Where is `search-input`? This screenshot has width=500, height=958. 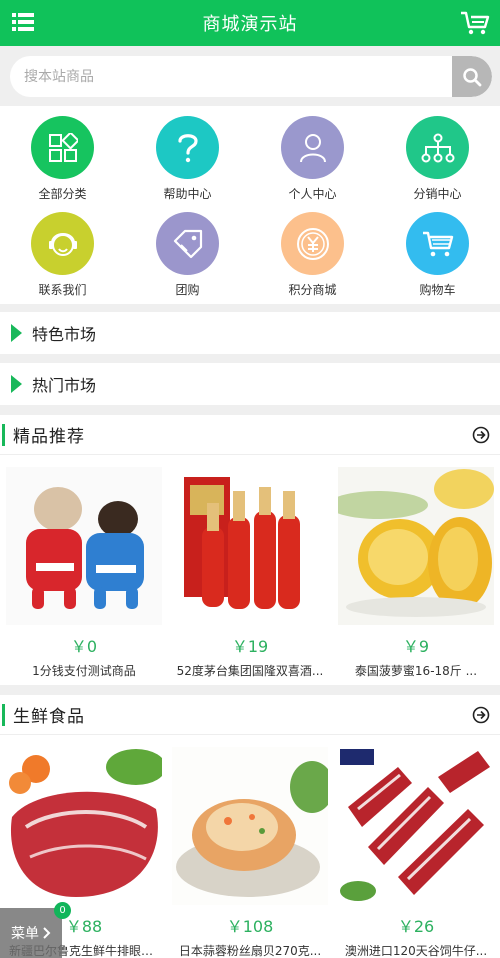 search-input is located at coordinates (231, 76).